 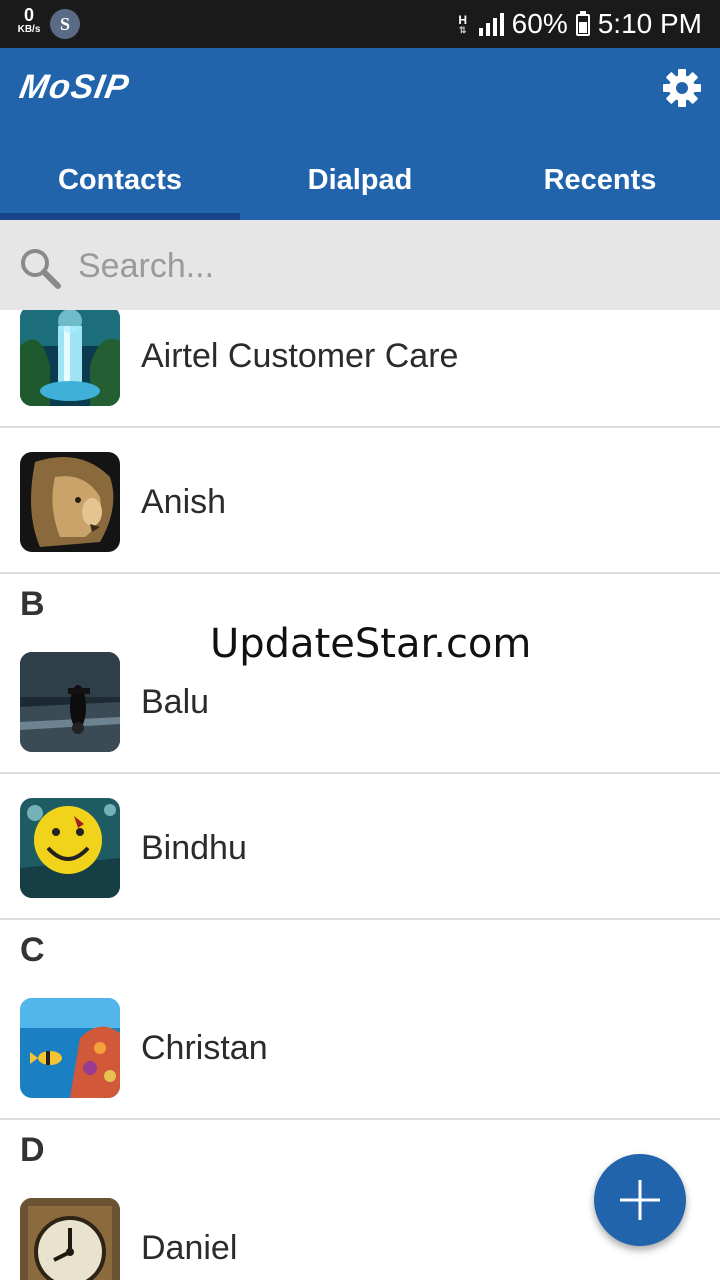 What do you see at coordinates (360, 134) in the screenshot?
I see `app-bar: MoSIP Contacts Dialpad Recents` at bounding box center [360, 134].